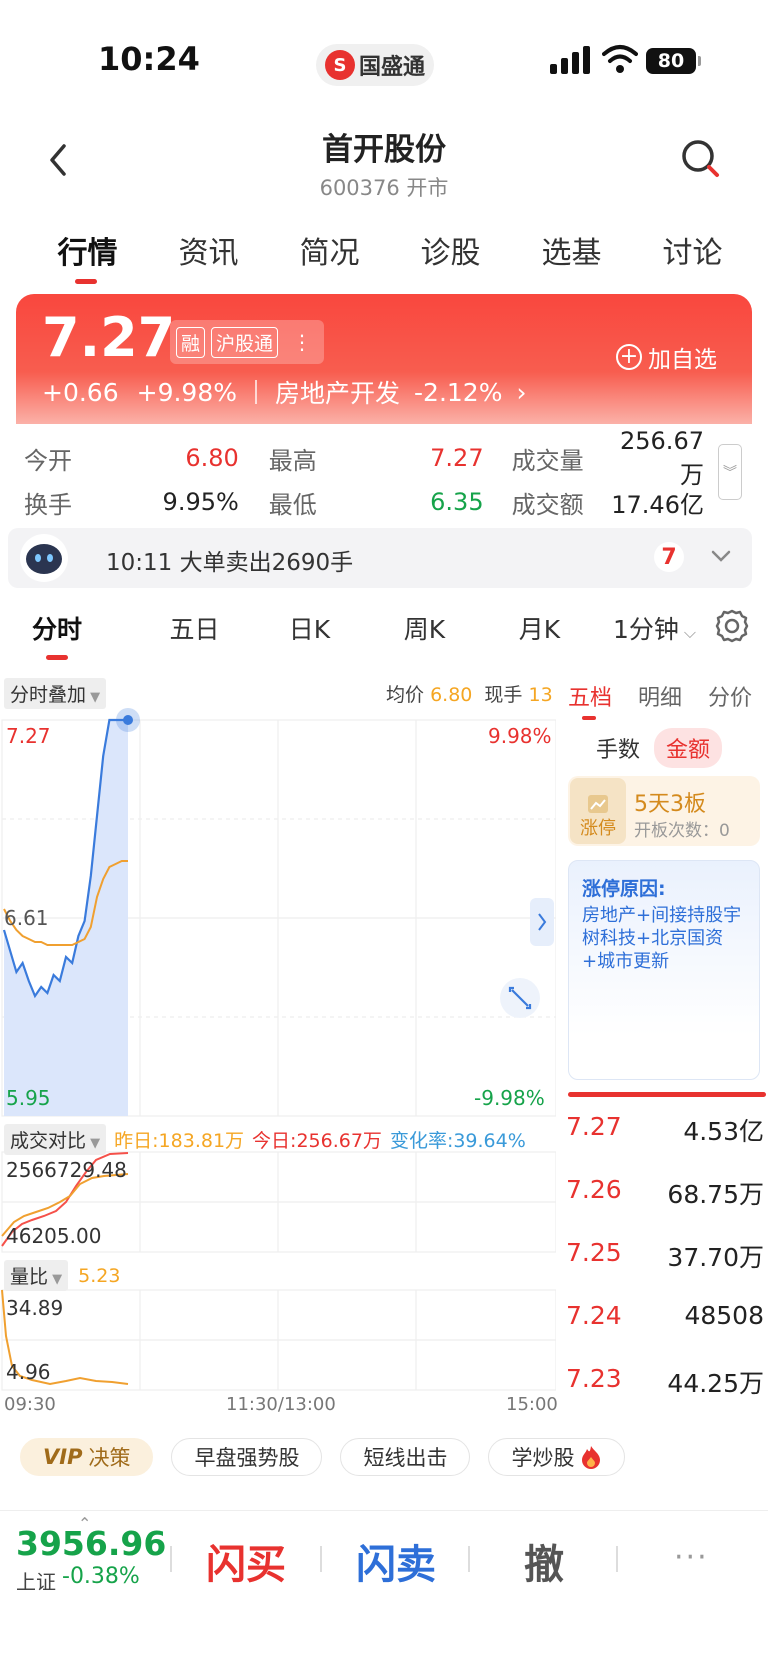 This screenshot has height=1670, width=768. What do you see at coordinates (36, 1582) in the screenshot?
I see `index-name: 上证` at bounding box center [36, 1582].